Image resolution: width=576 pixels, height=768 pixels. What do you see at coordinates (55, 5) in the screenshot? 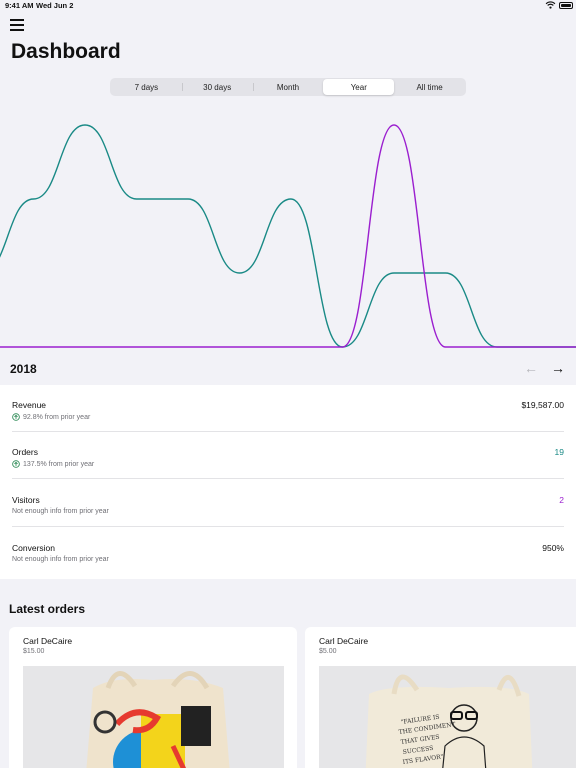
I see `status-date: Wed Jun 2` at bounding box center [55, 5].